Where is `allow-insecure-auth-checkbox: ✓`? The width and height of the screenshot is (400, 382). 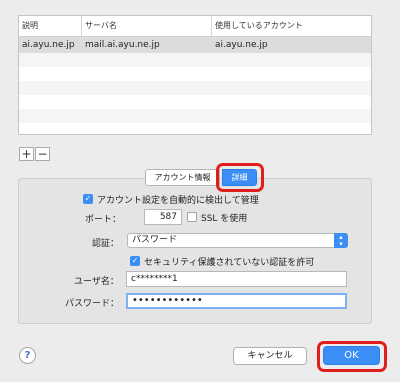 allow-insecure-auth-checkbox: ✓ is located at coordinates (135, 261).